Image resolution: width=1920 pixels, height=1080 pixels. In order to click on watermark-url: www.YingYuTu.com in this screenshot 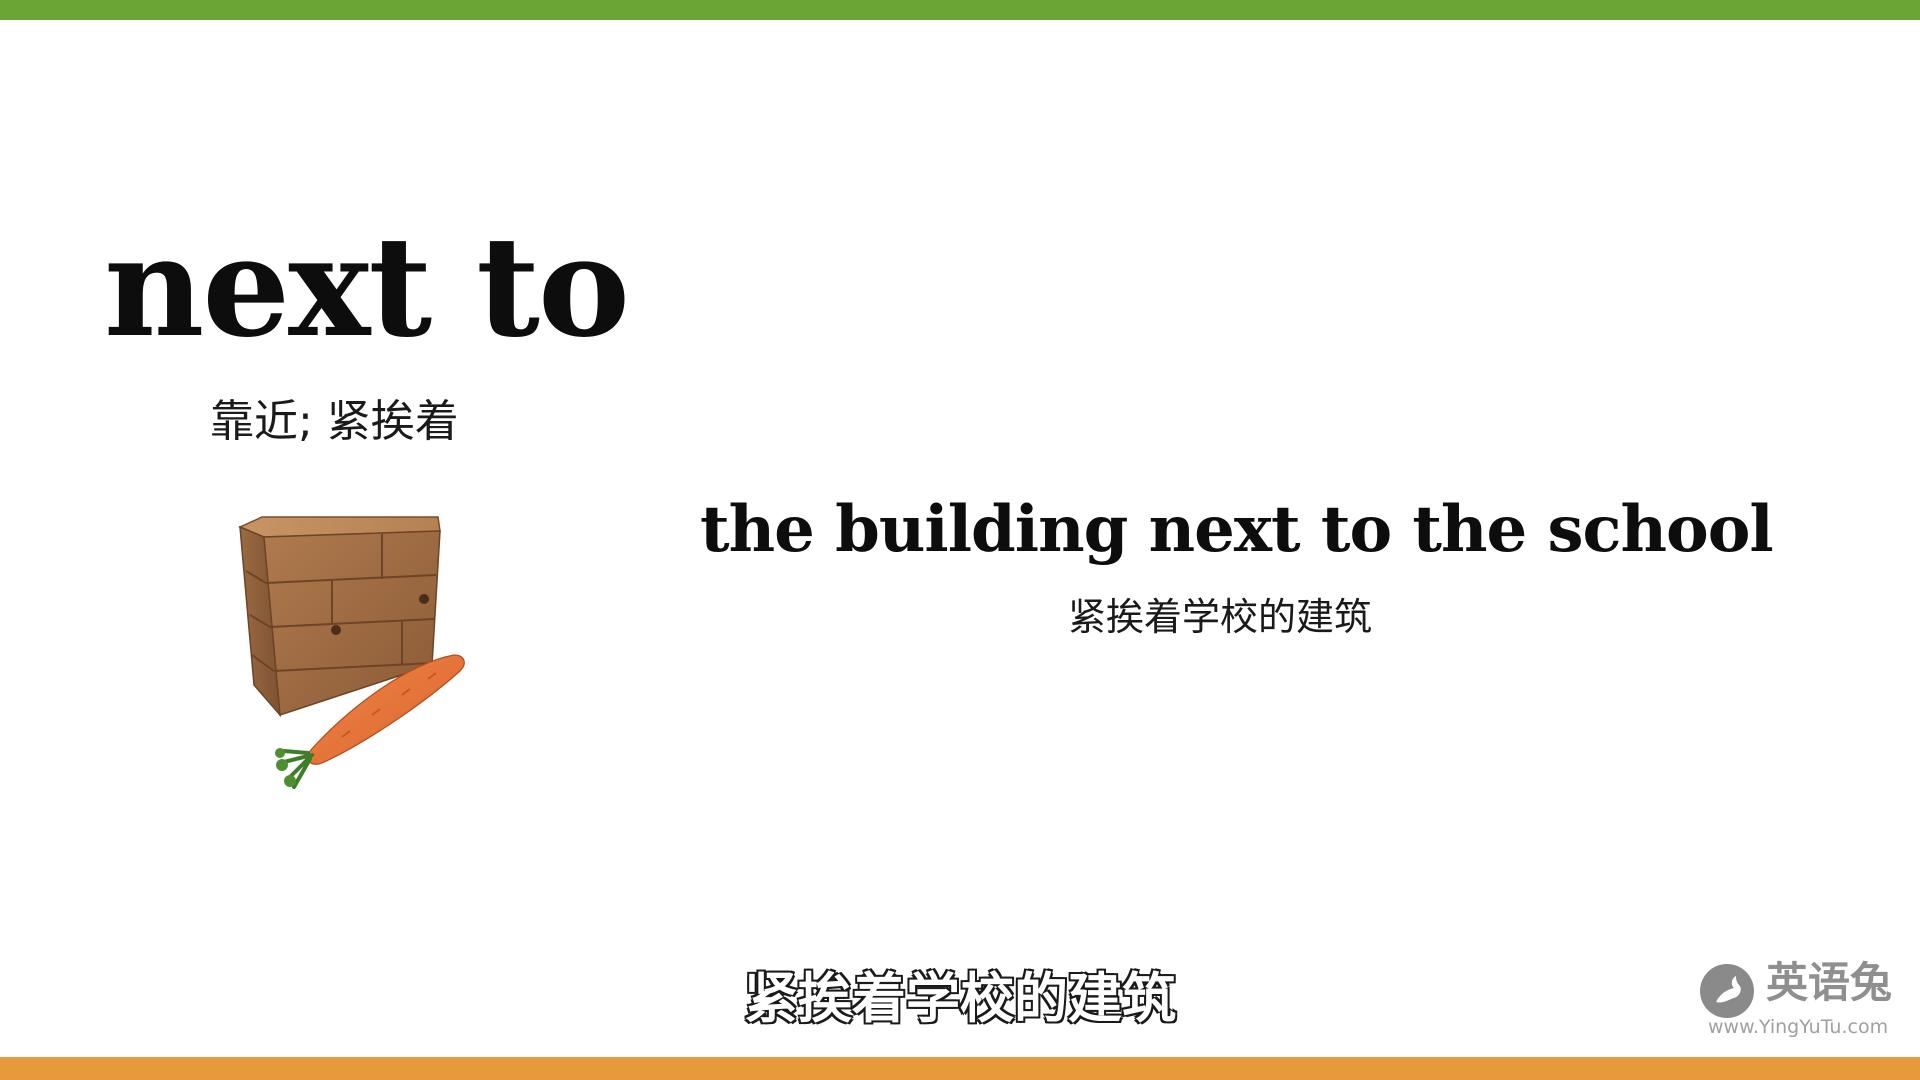, I will do `click(1798, 1027)`.